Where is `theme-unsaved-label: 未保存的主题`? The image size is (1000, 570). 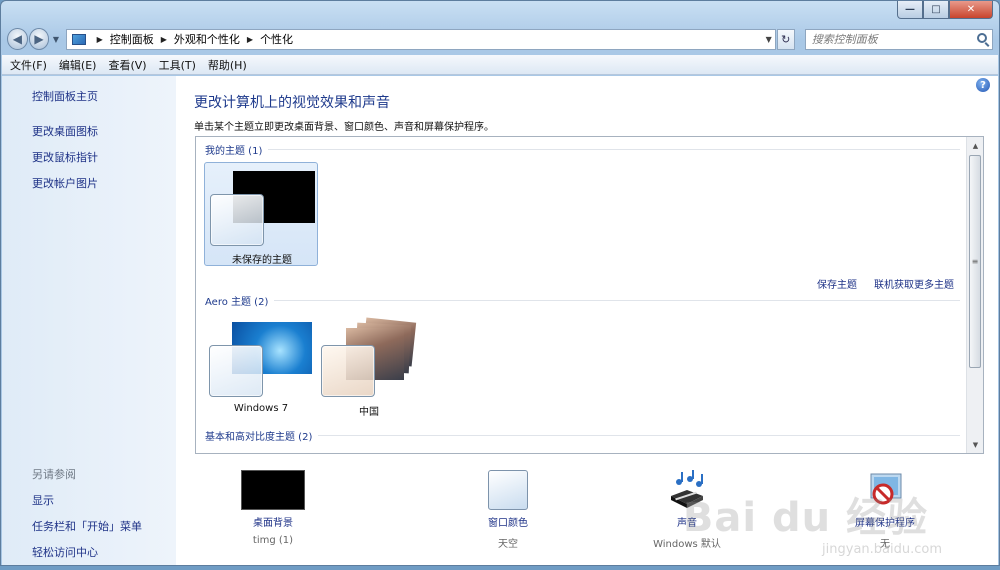 theme-unsaved-label: 未保存的主题 is located at coordinates (262, 260).